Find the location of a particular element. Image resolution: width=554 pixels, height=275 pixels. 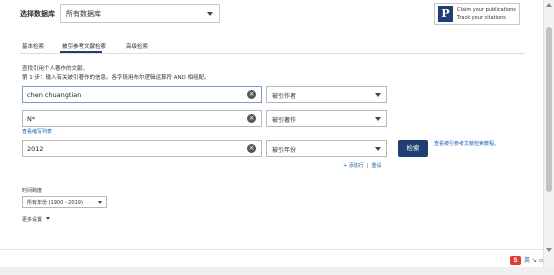

timespan-select: 所有年份 (1900 - 2019) is located at coordinates (64, 202).